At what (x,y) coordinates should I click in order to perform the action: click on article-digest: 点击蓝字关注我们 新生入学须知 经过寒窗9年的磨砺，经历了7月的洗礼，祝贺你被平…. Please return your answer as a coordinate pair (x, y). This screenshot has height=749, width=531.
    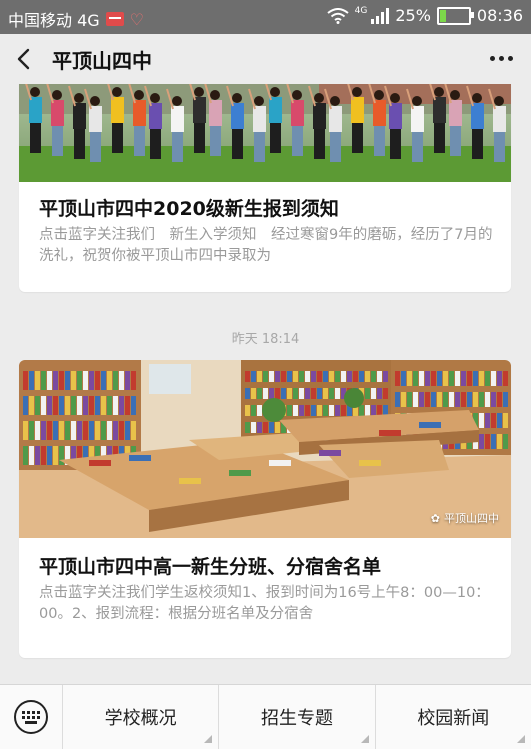
    Looking at the image, I should click on (269, 246).